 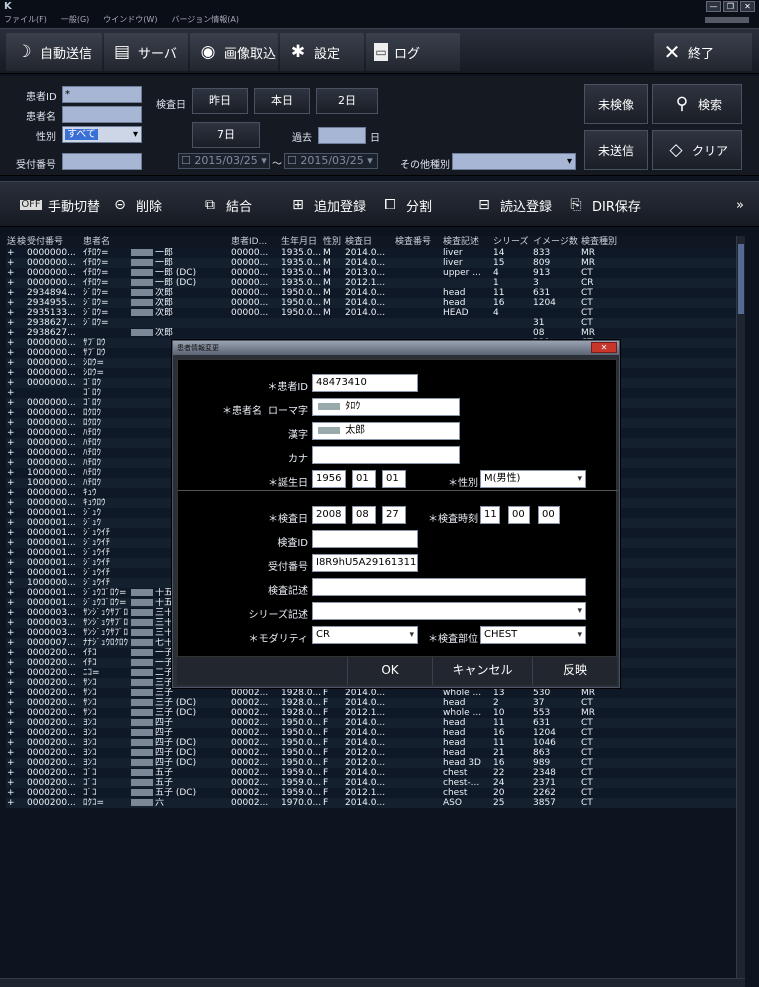 What do you see at coordinates (369, 242) in the screenshot?
I see `grid-header-cell: 検査日` at bounding box center [369, 242].